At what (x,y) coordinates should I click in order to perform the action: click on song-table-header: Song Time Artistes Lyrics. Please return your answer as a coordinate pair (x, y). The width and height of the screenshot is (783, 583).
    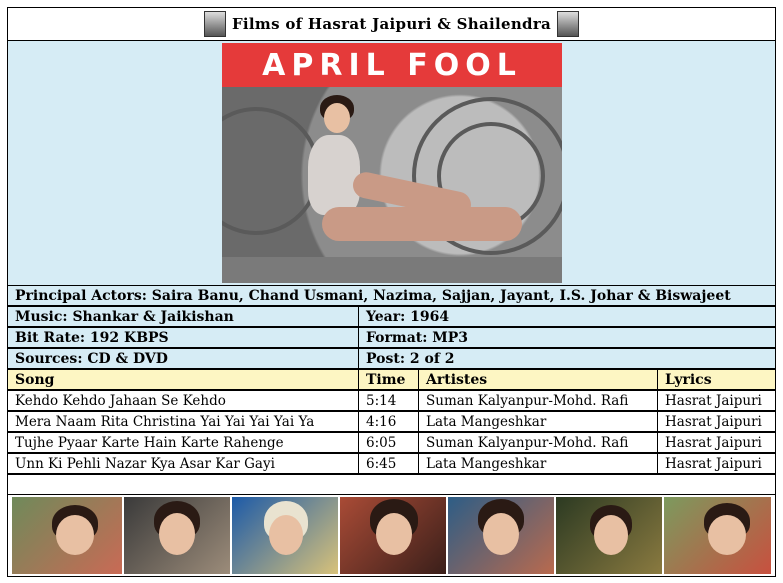
    Looking at the image, I should click on (391, 379).